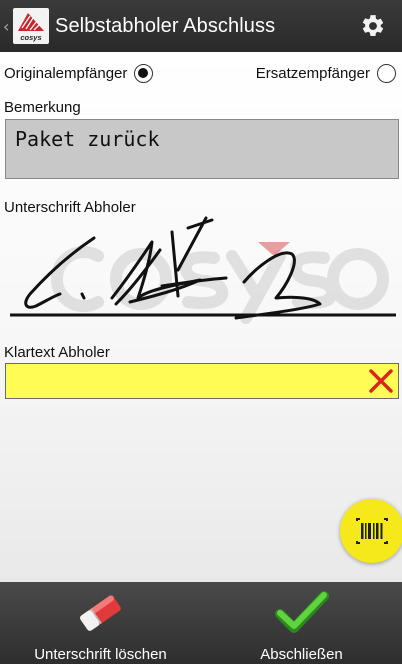  Describe the element at coordinates (144, 73) in the screenshot. I see `radio-original-button` at that location.